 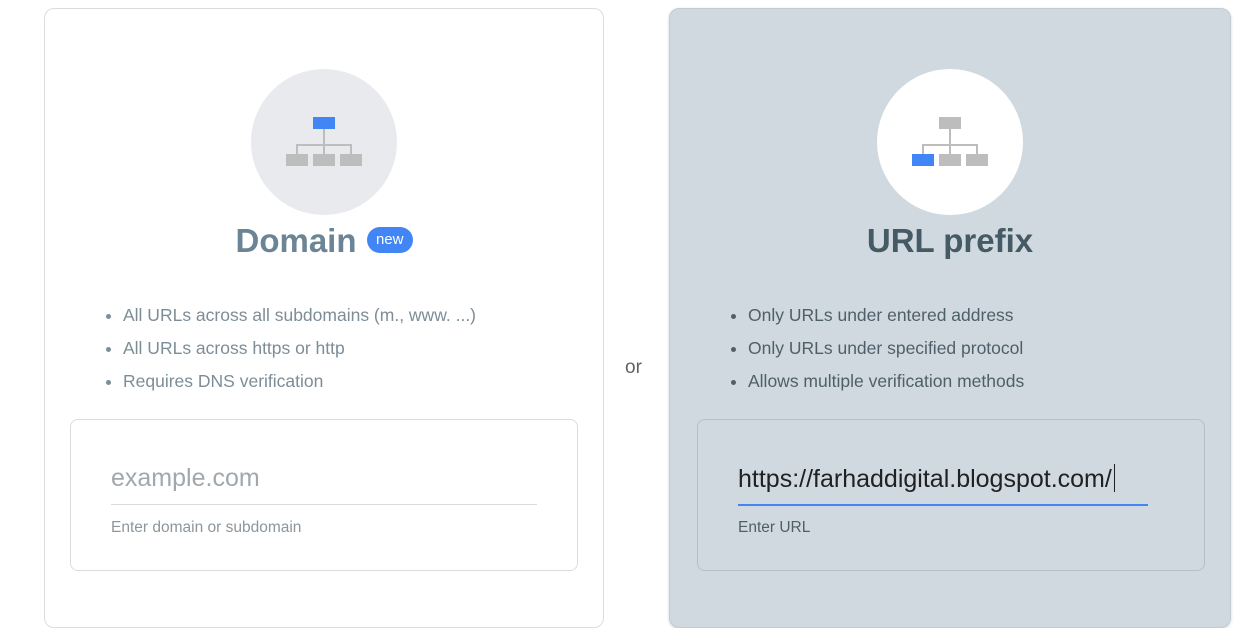 I want to click on list-item: Allows multiple verification methods, so click(x=886, y=381).